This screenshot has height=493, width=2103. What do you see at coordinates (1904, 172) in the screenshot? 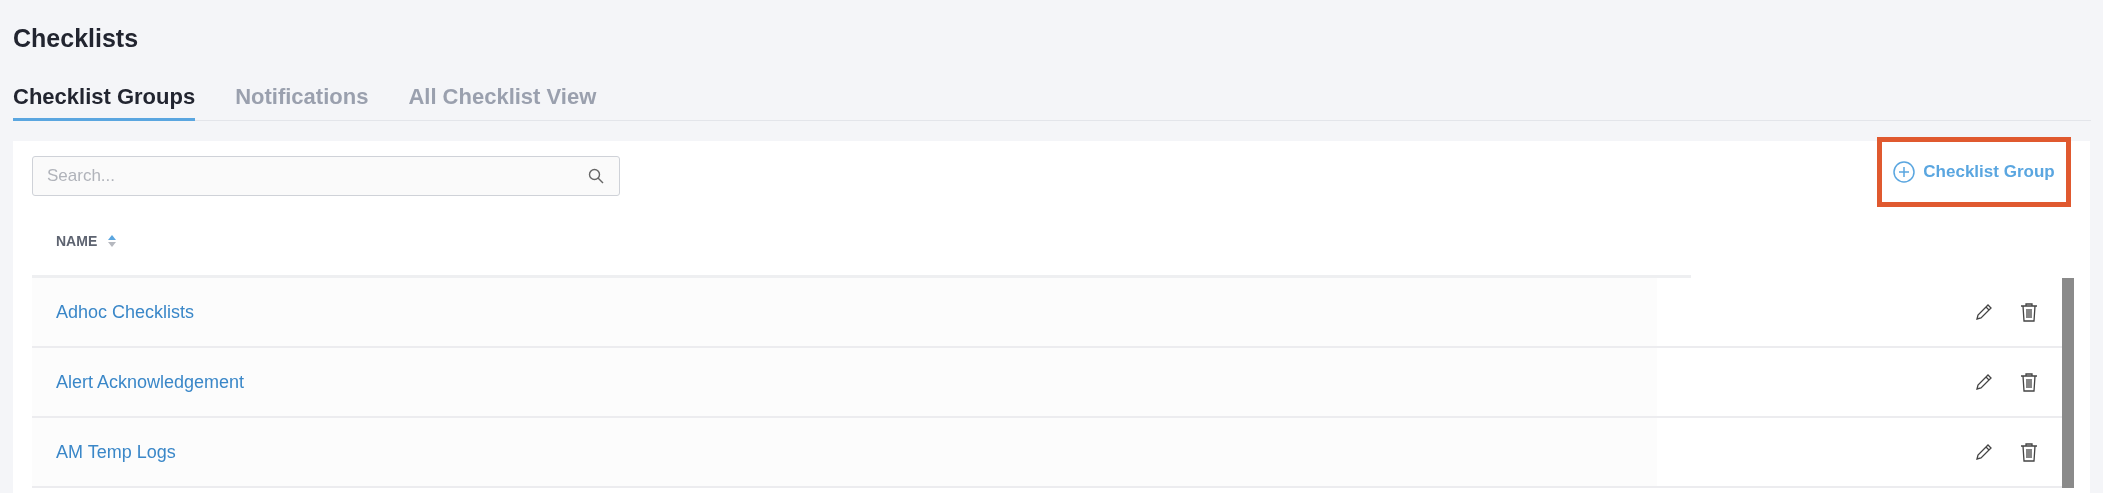
I see `plus-circle-icon` at bounding box center [1904, 172].